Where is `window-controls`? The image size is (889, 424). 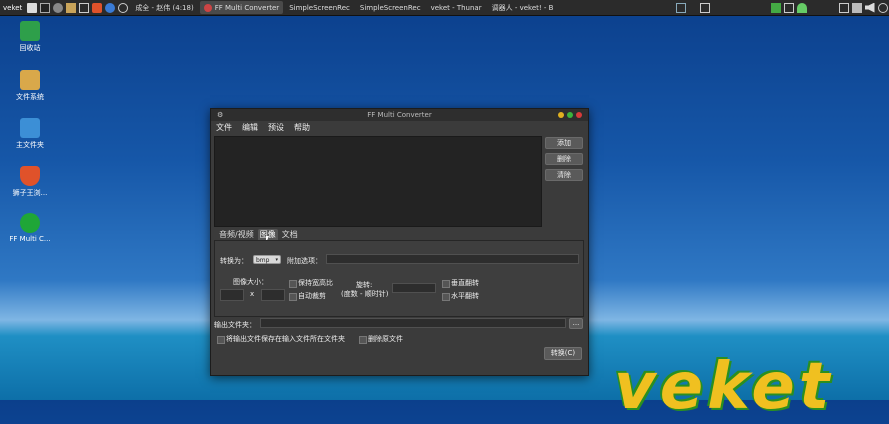 window-controls is located at coordinates (570, 115).